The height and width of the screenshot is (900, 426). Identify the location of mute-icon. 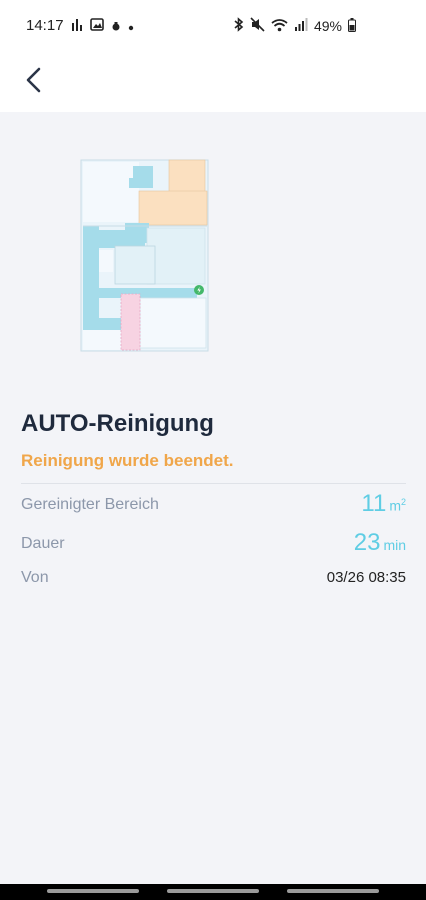
(257, 26).